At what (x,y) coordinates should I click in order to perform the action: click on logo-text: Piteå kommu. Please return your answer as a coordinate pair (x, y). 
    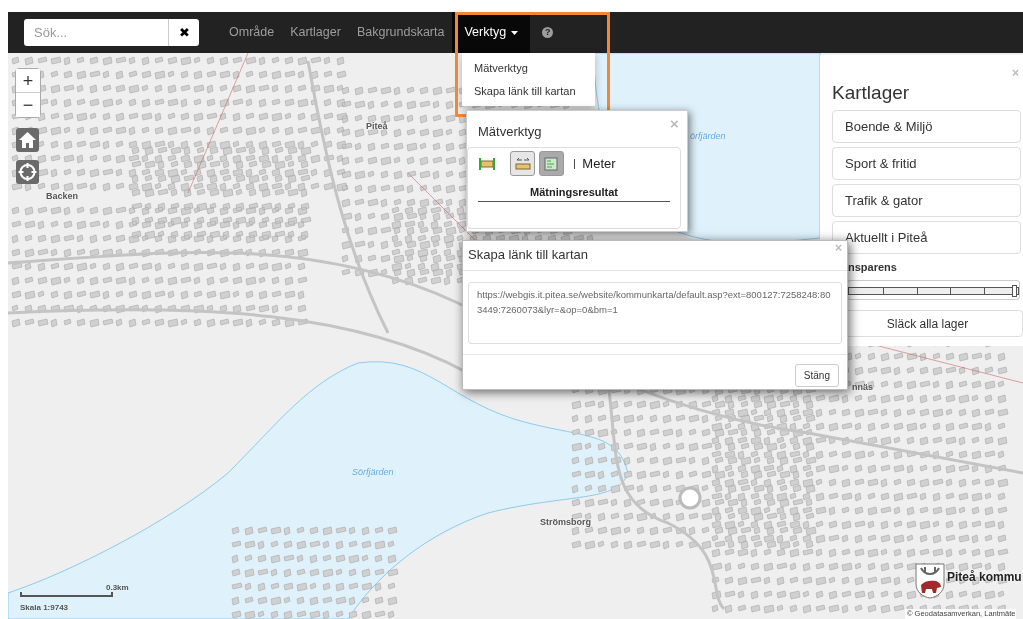
    Looking at the image, I should click on (984, 577).